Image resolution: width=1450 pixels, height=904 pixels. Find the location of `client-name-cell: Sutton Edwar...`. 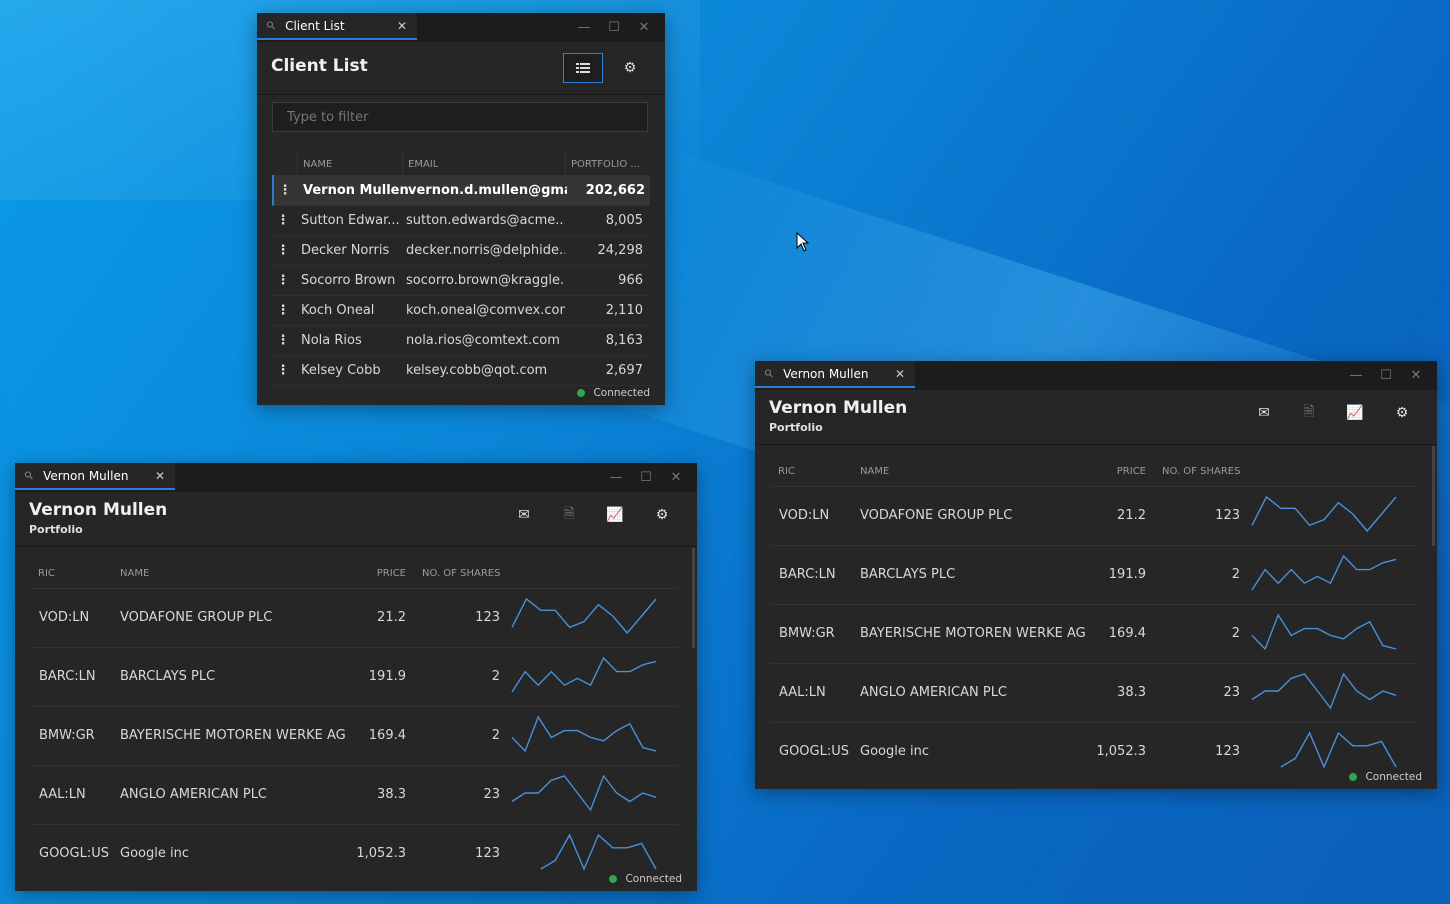

client-name-cell: Sutton Edwar... is located at coordinates (350, 220).